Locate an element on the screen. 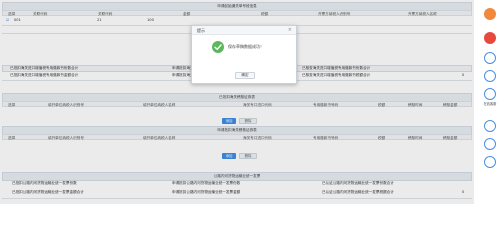 The height and width of the screenshot is (240, 500). top-icon is located at coordinates (490, 126).